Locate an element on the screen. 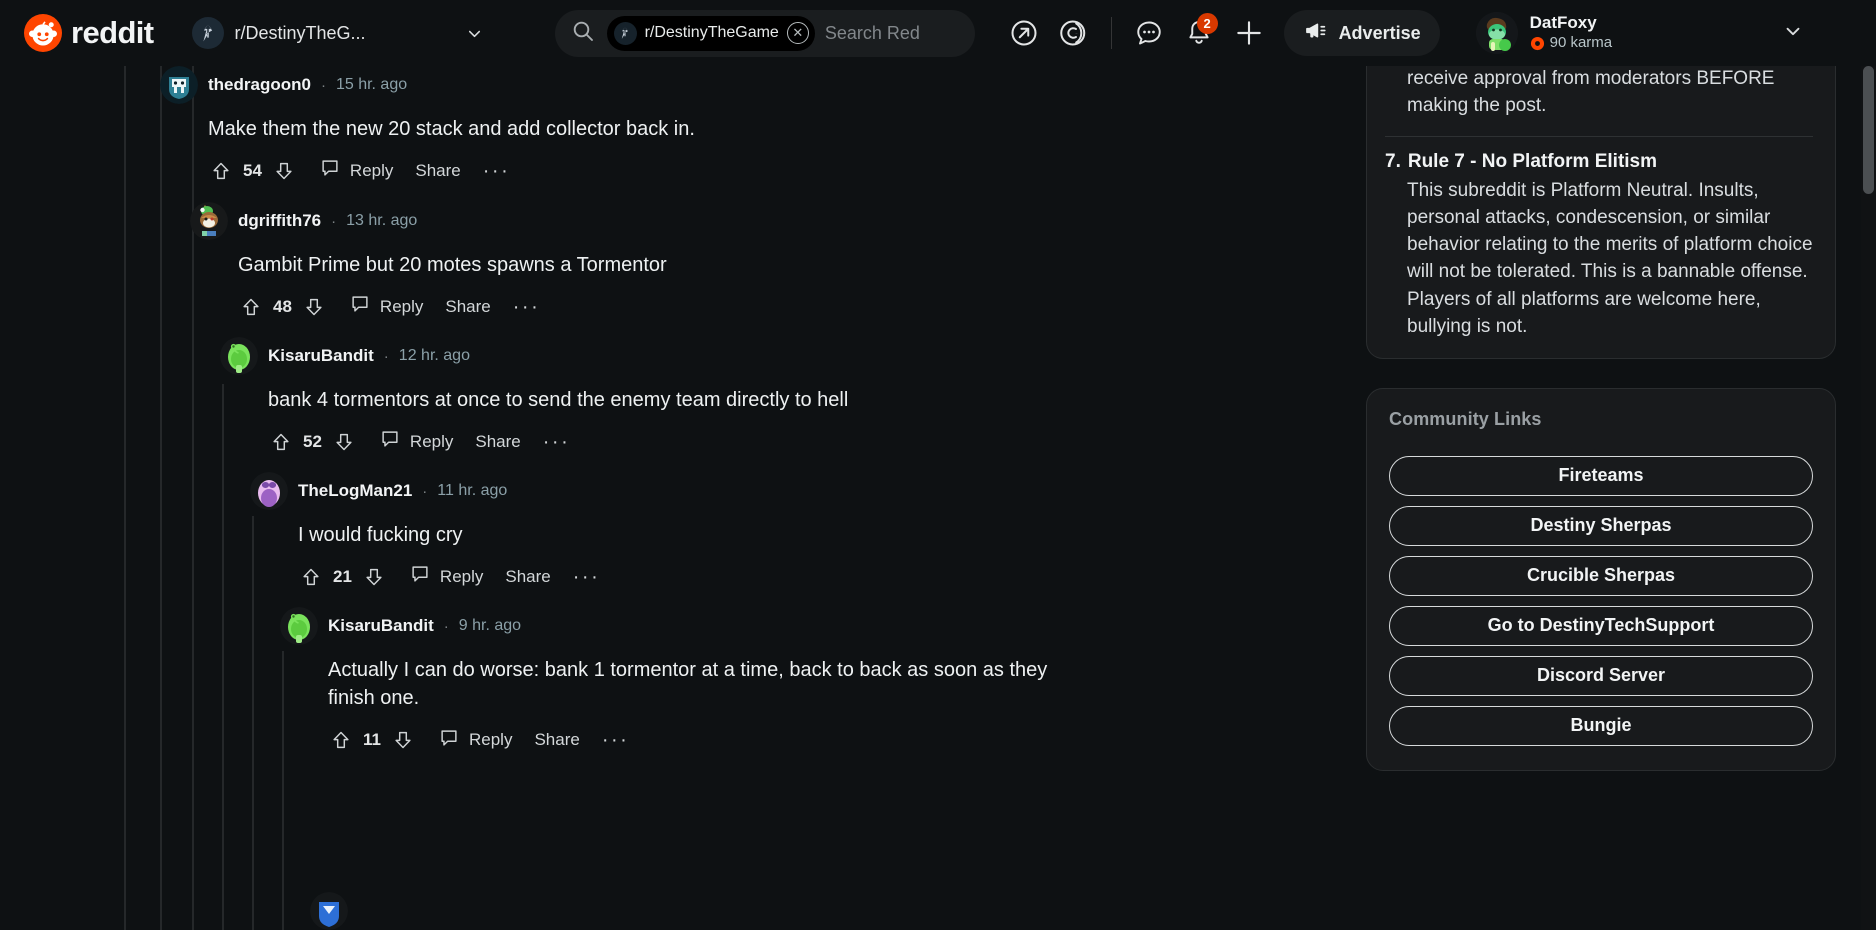  community-link-destinytechsupport: Go to DestinyTechSupport is located at coordinates (1601, 625).